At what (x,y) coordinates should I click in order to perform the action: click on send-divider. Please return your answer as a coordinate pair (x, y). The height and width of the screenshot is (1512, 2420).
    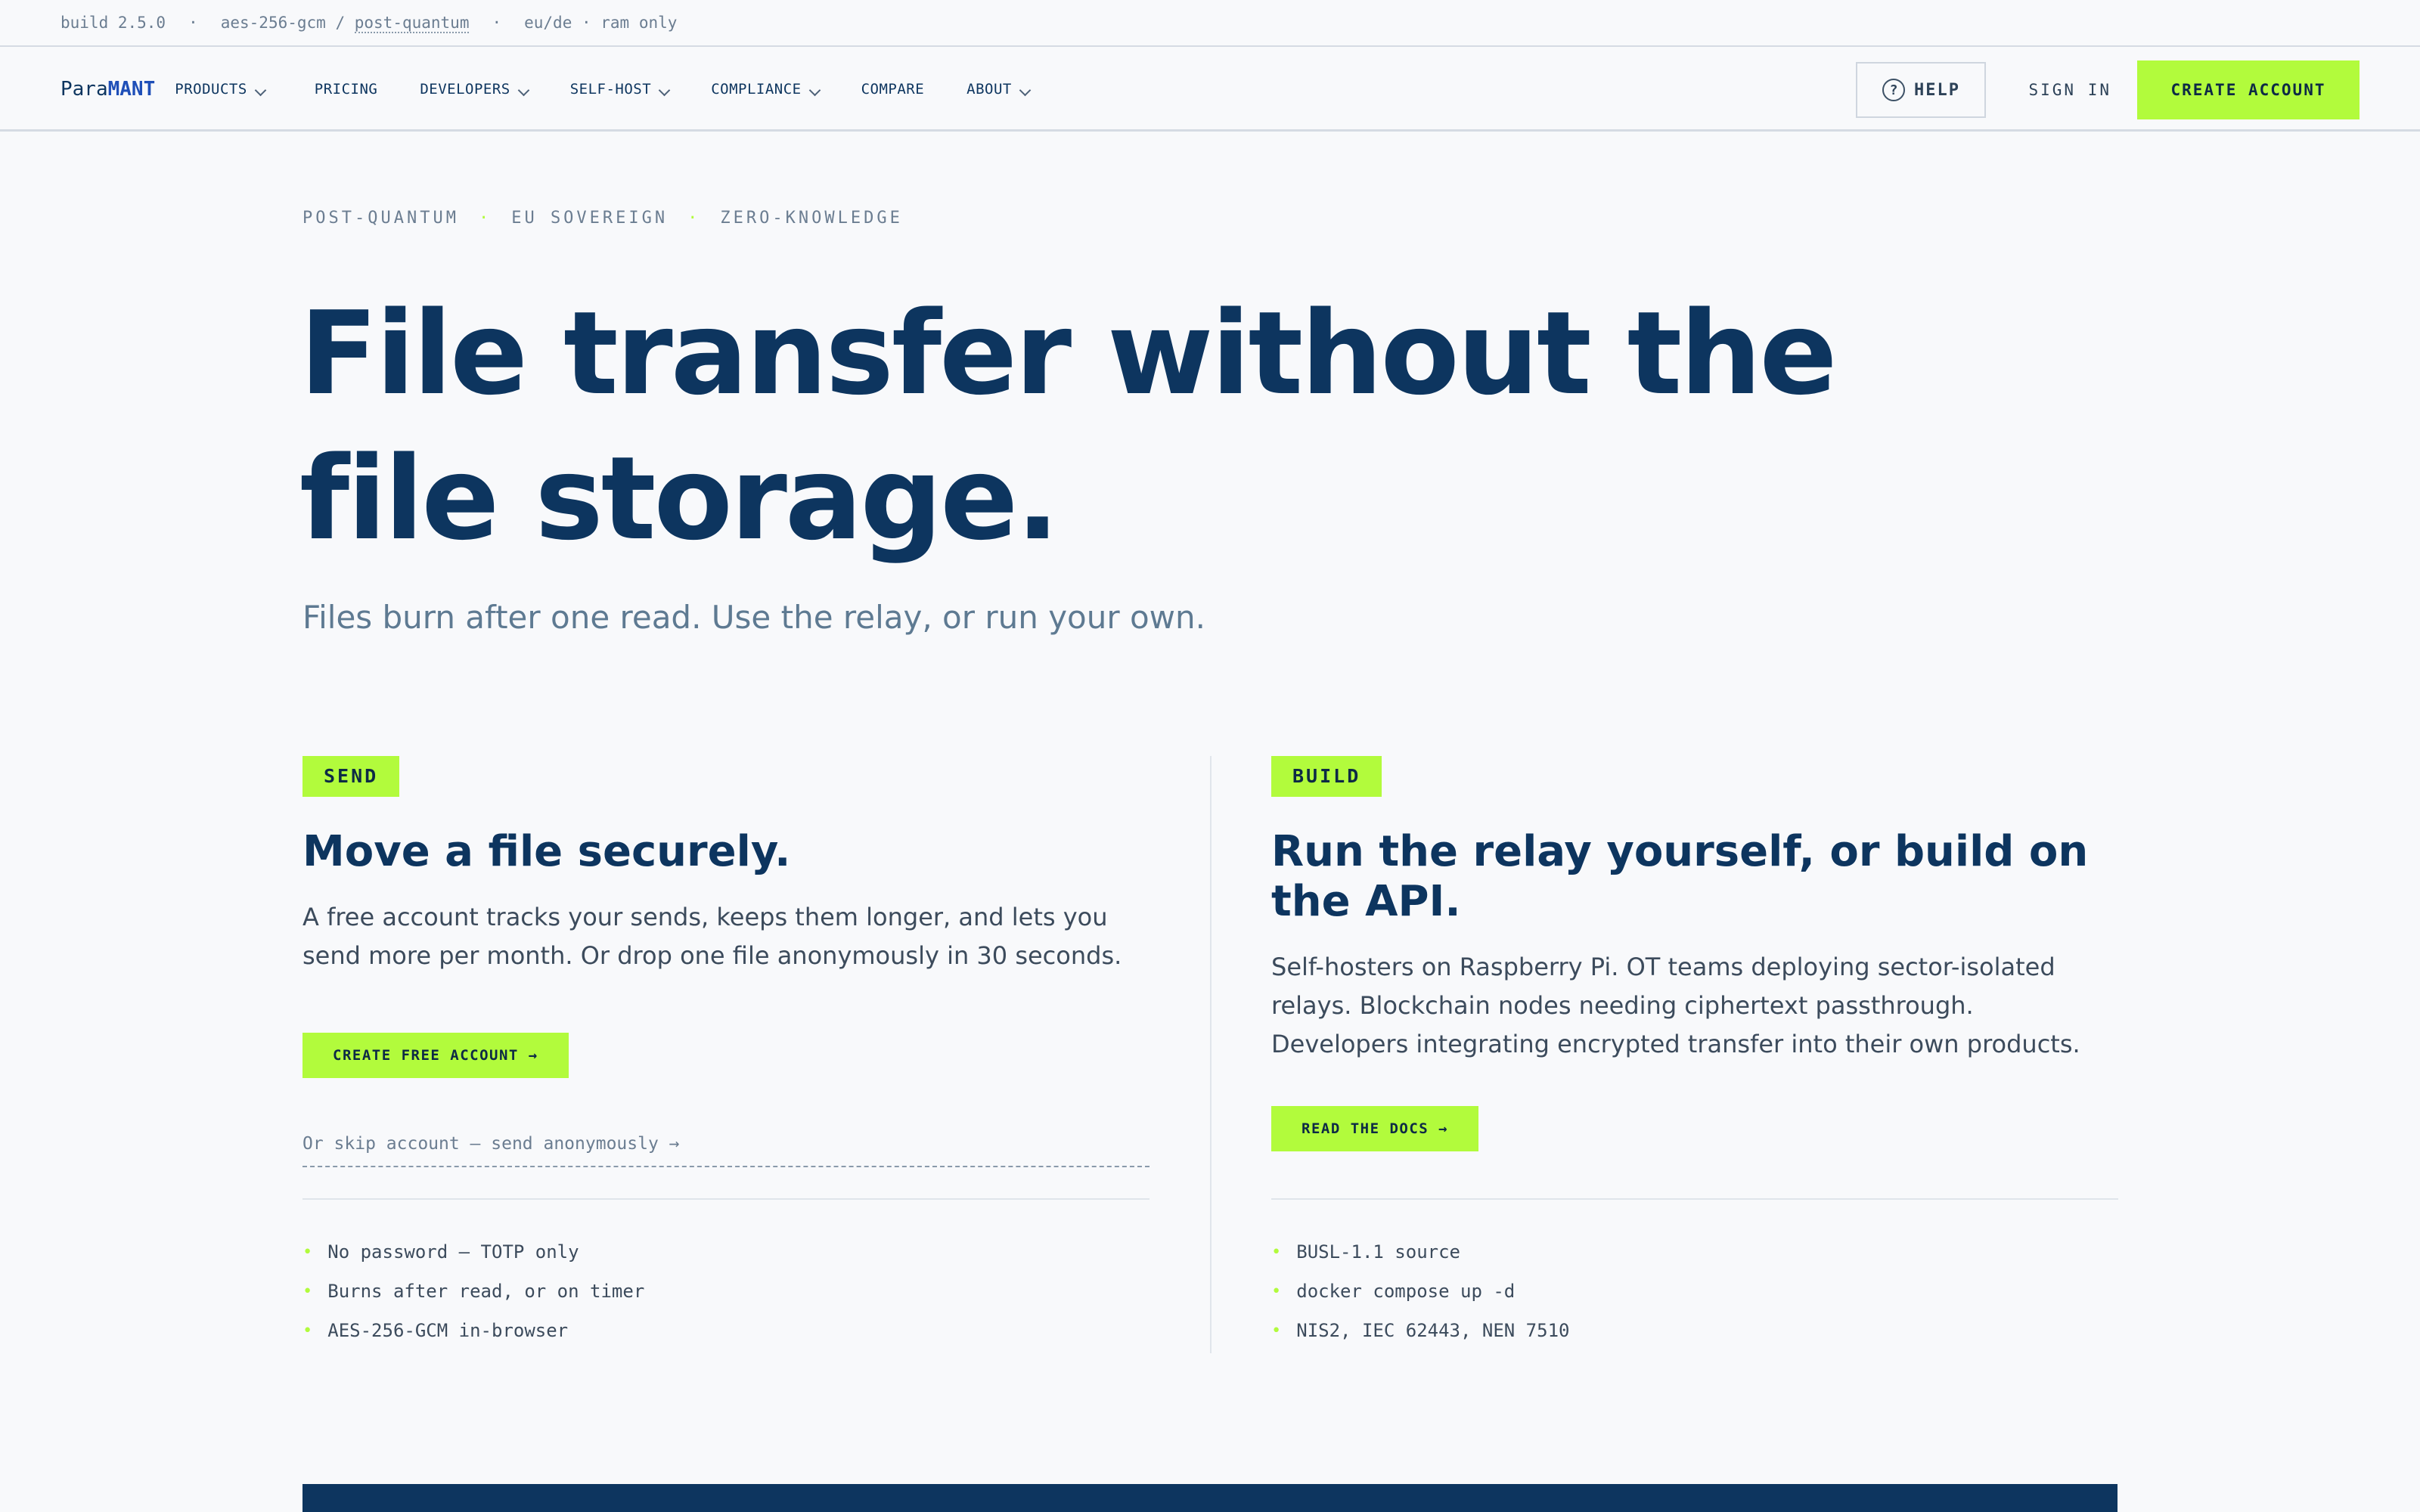
    Looking at the image, I should click on (726, 1199).